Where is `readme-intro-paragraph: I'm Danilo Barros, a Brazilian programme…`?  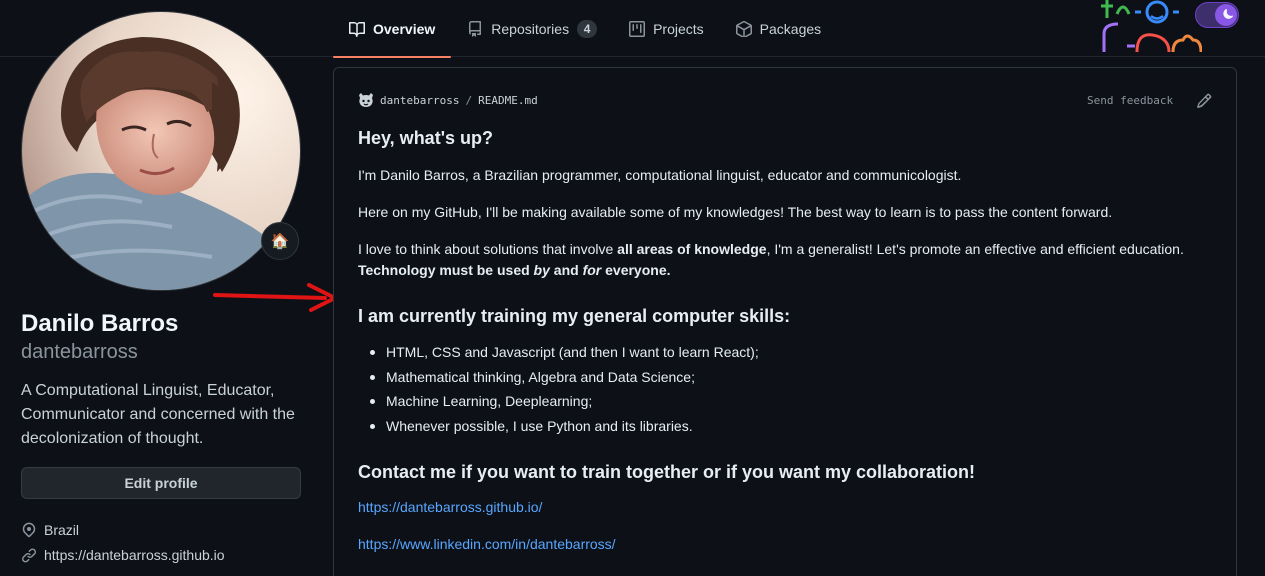
readme-intro-paragraph: I'm Danilo Barros, a Brazilian programme… is located at coordinates (660, 175).